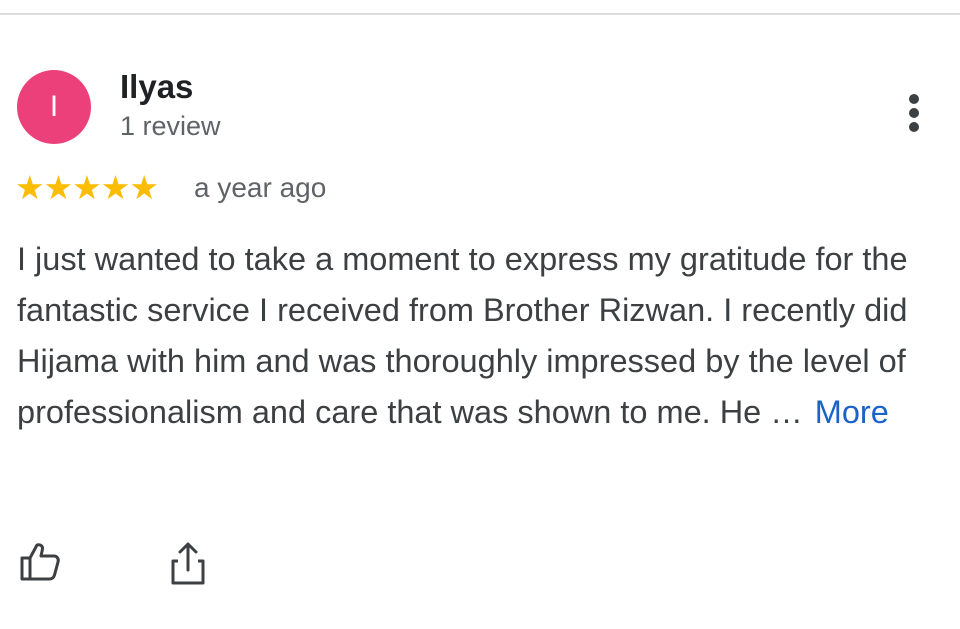 The image size is (960, 629). I want to click on star-rating: ★★★★★, so click(87, 187).